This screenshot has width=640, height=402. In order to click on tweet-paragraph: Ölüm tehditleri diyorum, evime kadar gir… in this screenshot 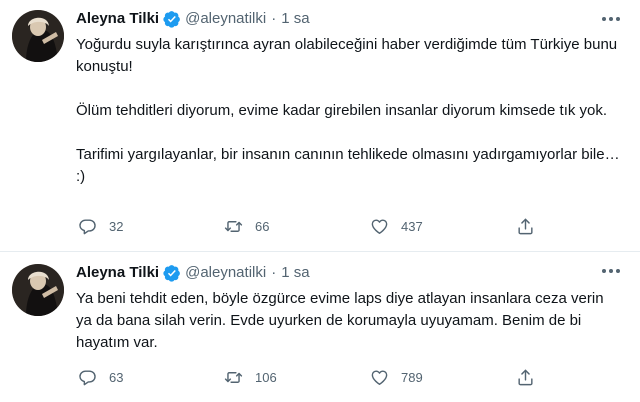, I will do `click(342, 110)`.